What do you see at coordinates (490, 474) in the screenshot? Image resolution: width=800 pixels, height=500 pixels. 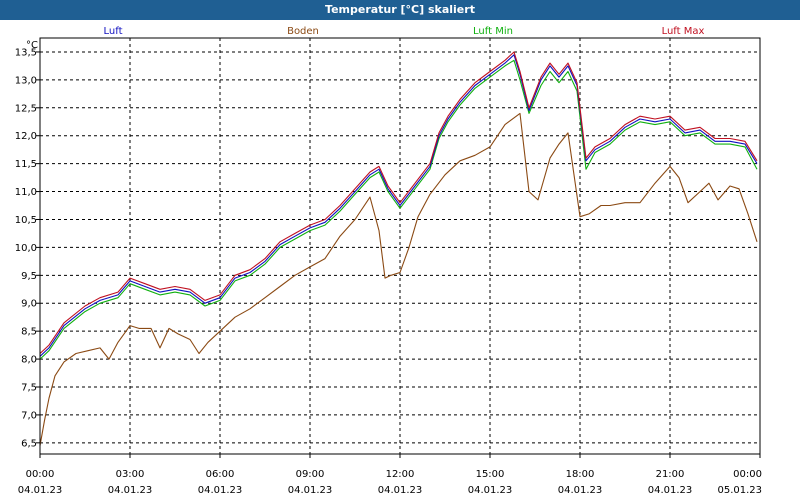 I see `x-tick-time: 15:00` at bounding box center [490, 474].